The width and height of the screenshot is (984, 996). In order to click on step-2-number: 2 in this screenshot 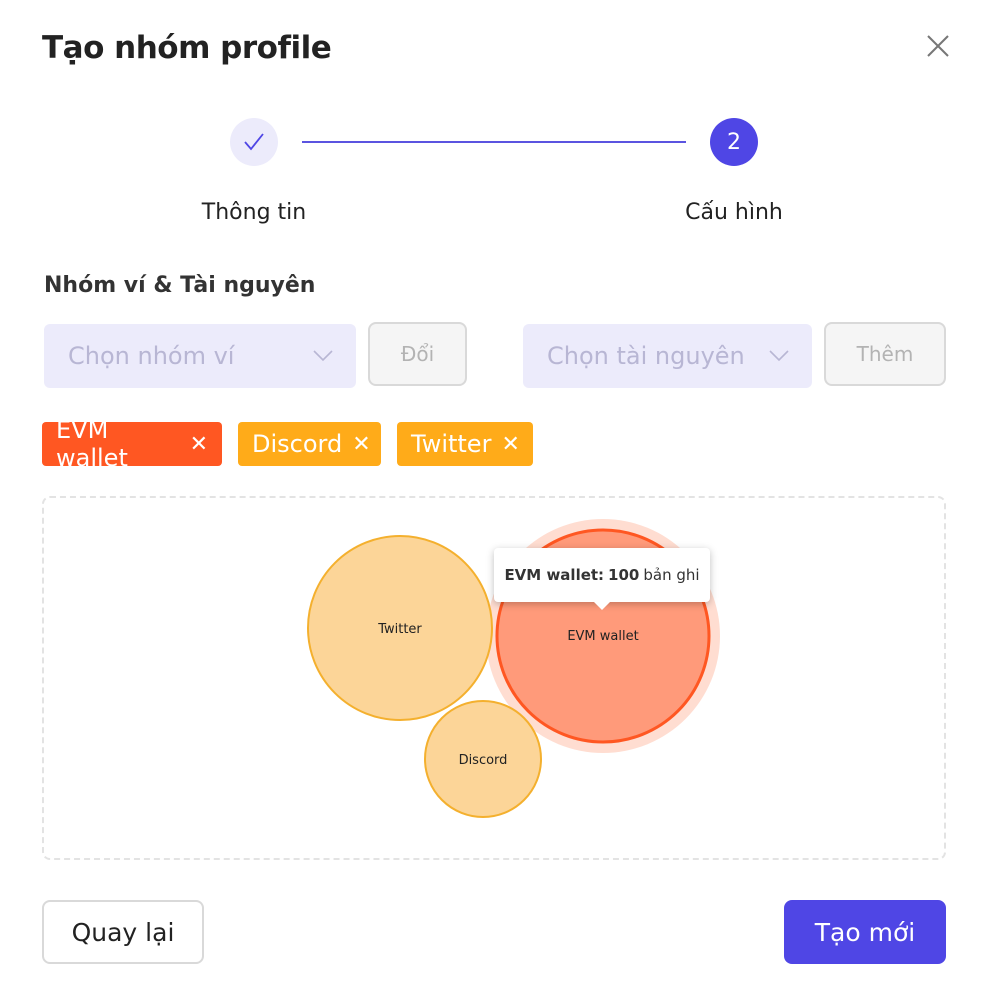, I will do `click(734, 142)`.